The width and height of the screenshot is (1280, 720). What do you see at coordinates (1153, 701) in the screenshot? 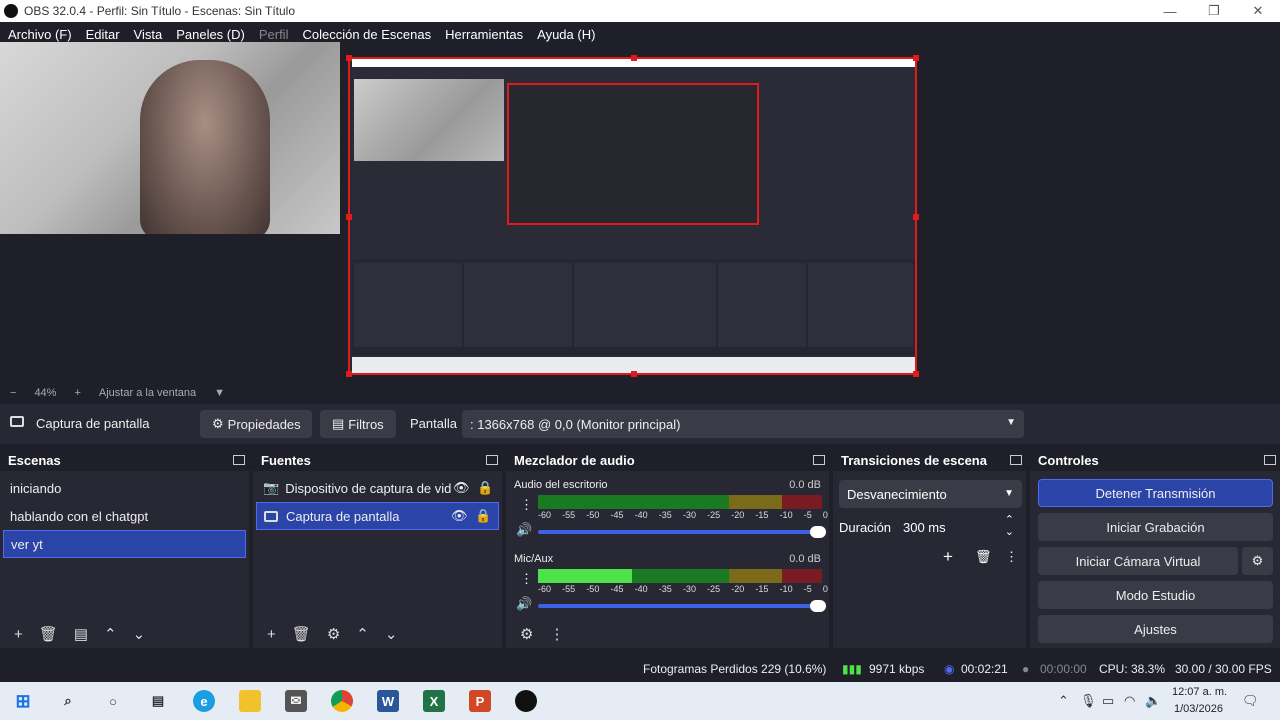
I see `volume-icon: 🔈` at bounding box center [1153, 701].